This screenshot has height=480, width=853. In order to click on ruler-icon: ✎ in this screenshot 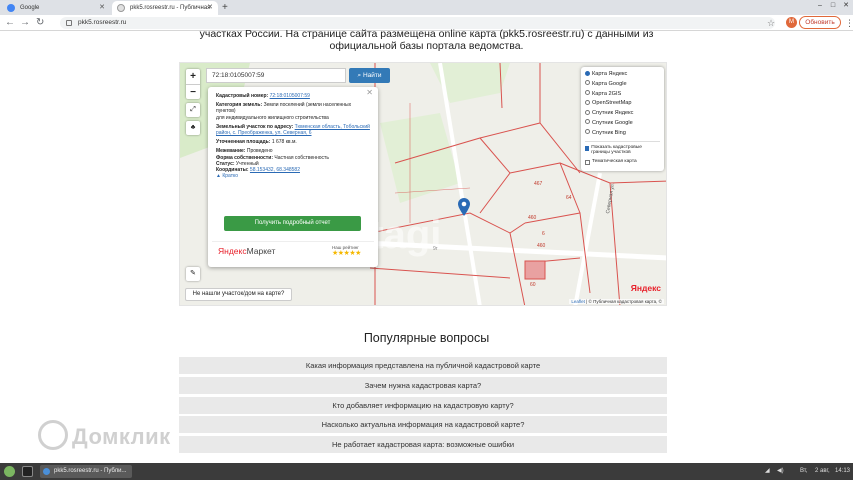, I will do `click(193, 274)`.